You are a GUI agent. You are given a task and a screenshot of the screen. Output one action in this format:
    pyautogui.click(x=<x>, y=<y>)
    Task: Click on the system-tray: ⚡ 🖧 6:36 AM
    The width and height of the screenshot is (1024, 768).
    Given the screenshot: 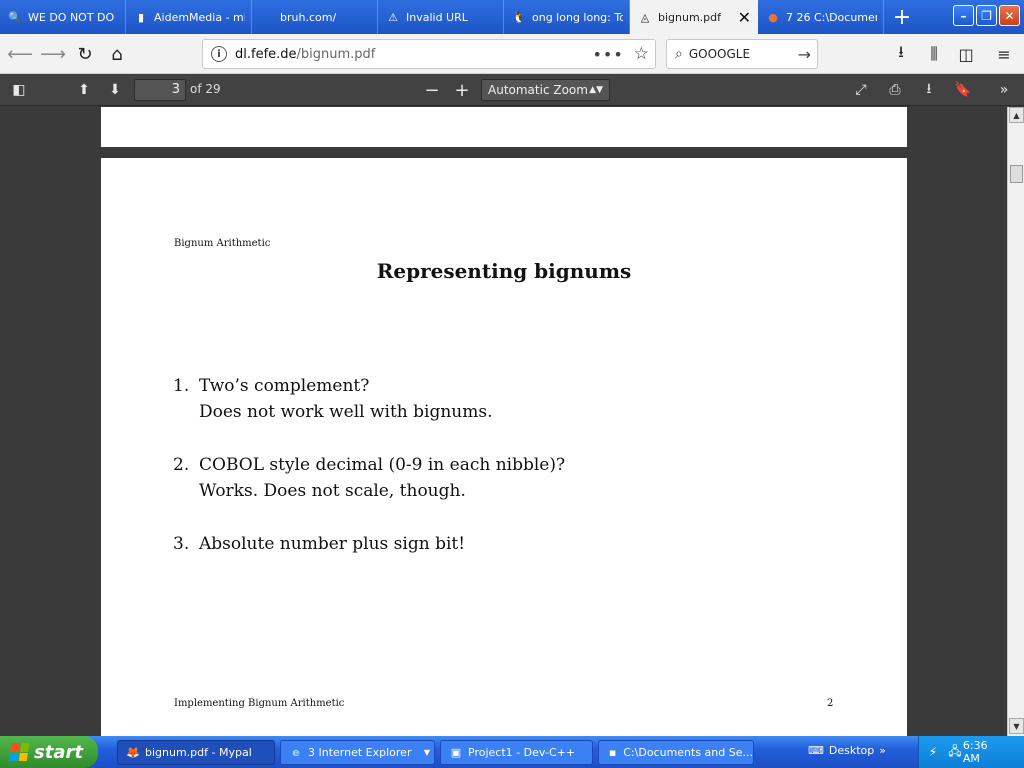 What is the action you would take?
    pyautogui.click(x=971, y=752)
    